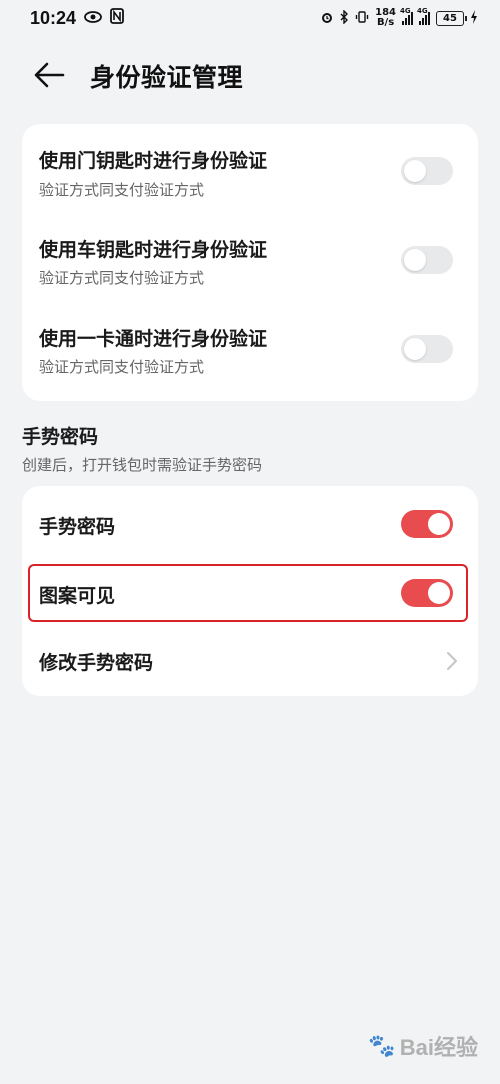 The image size is (500, 1084). What do you see at coordinates (250, 75) in the screenshot?
I see `header: 身份验证管理` at bounding box center [250, 75].